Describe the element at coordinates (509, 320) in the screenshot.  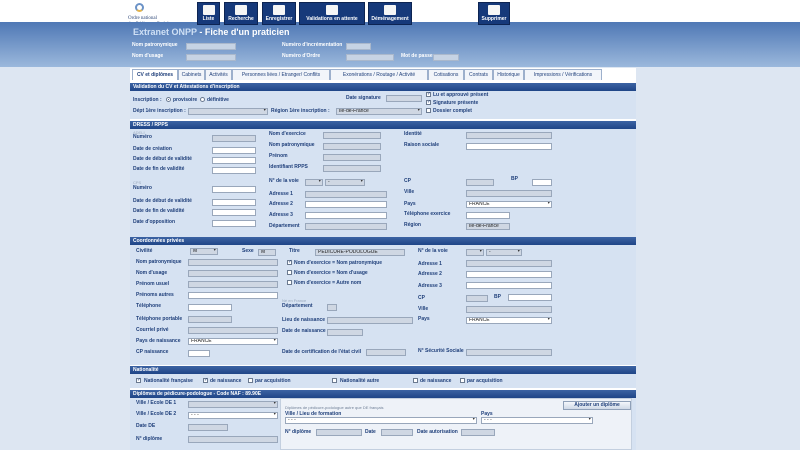
I see `coord-pays-select: FRANCE` at that location.